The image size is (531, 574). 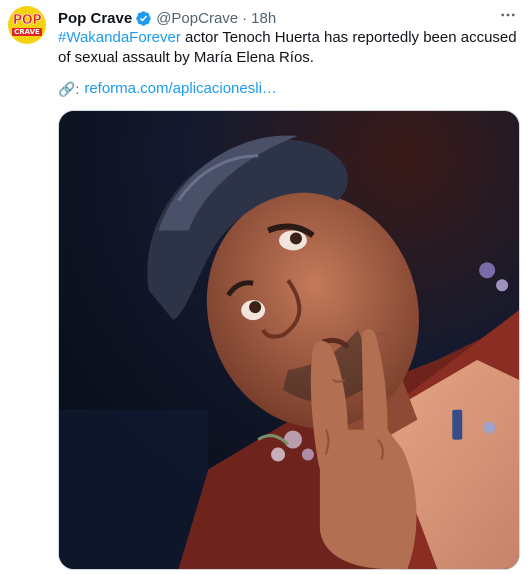 What do you see at coordinates (197, 18) in the screenshot?
I see `author-handle: @PopCrave` at bounding box center [197, 18].